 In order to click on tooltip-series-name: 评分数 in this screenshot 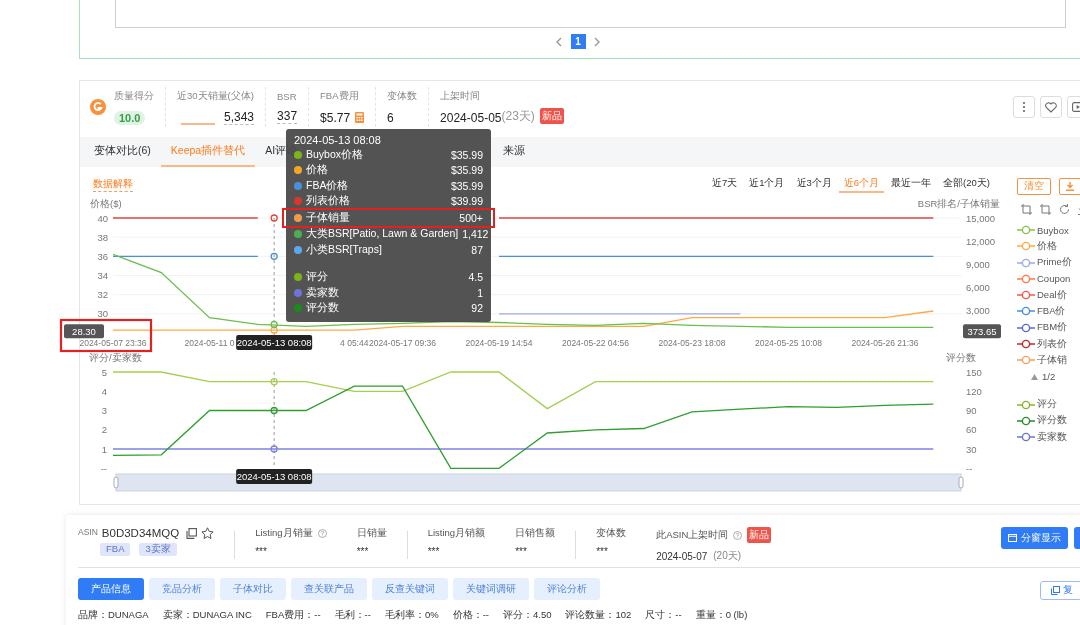, I will do `click(322, 308)`.